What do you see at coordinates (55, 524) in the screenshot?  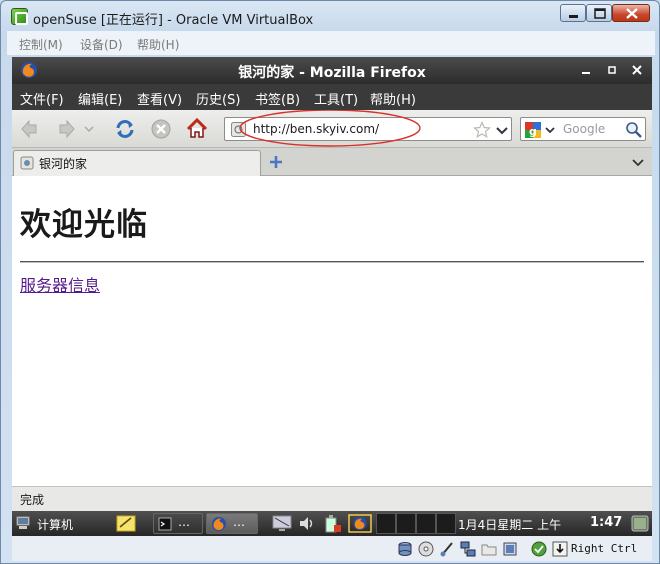 I see `computer-menu-label: 计算机` at bounding box center [55, 524].